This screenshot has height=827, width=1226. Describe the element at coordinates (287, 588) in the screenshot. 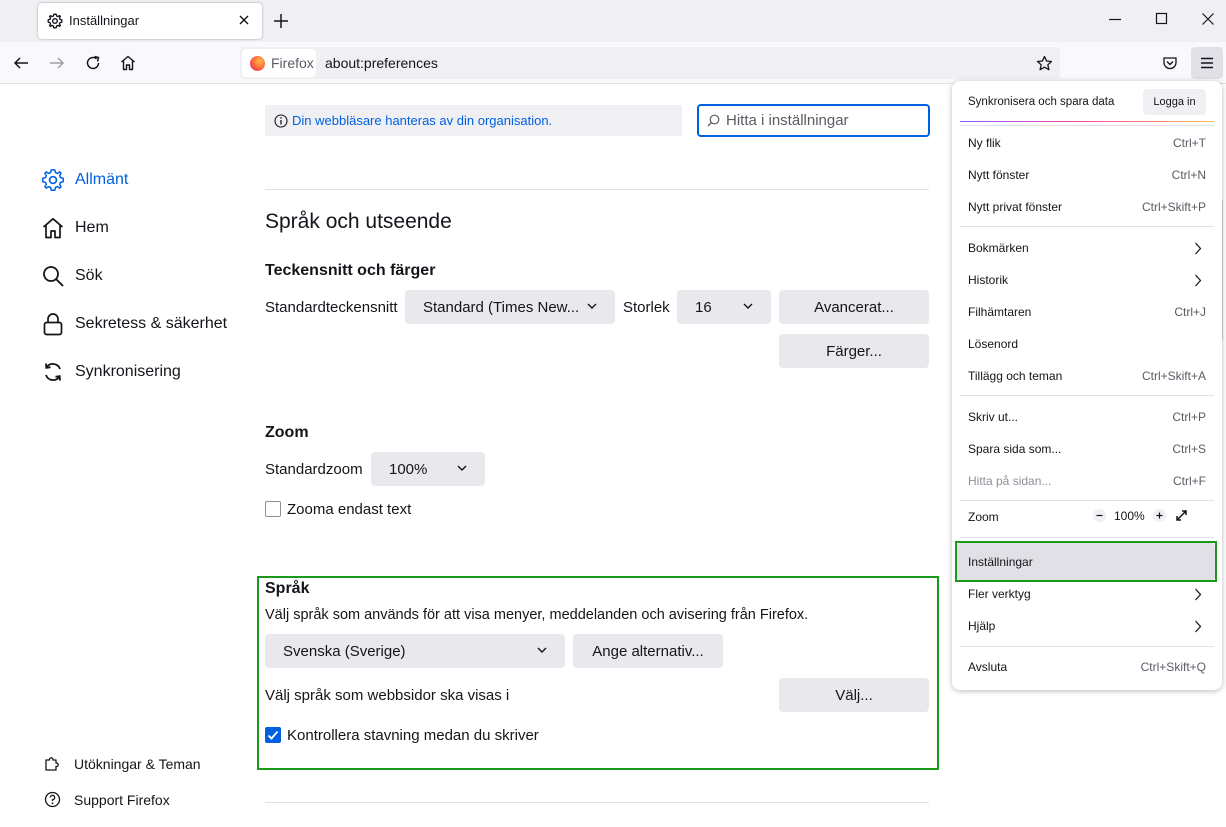

I see `language-heading: Språk` at that location.